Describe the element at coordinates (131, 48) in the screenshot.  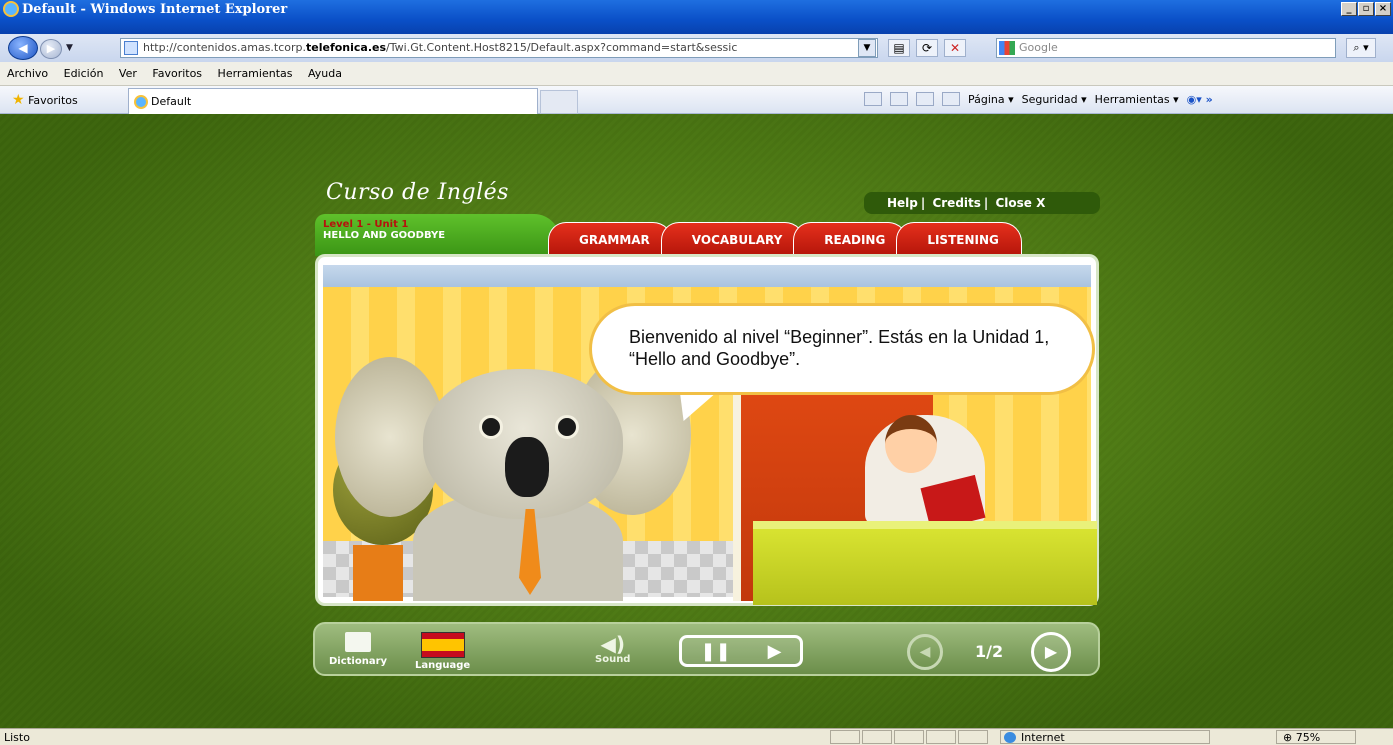
I see `page-icon` at that location.